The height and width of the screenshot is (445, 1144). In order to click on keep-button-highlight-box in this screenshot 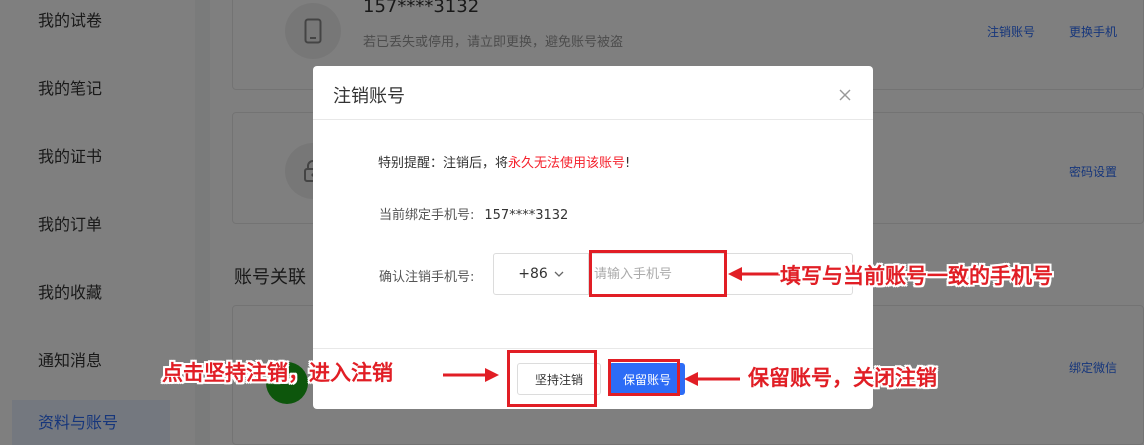, I will do `click(644, 377)`.